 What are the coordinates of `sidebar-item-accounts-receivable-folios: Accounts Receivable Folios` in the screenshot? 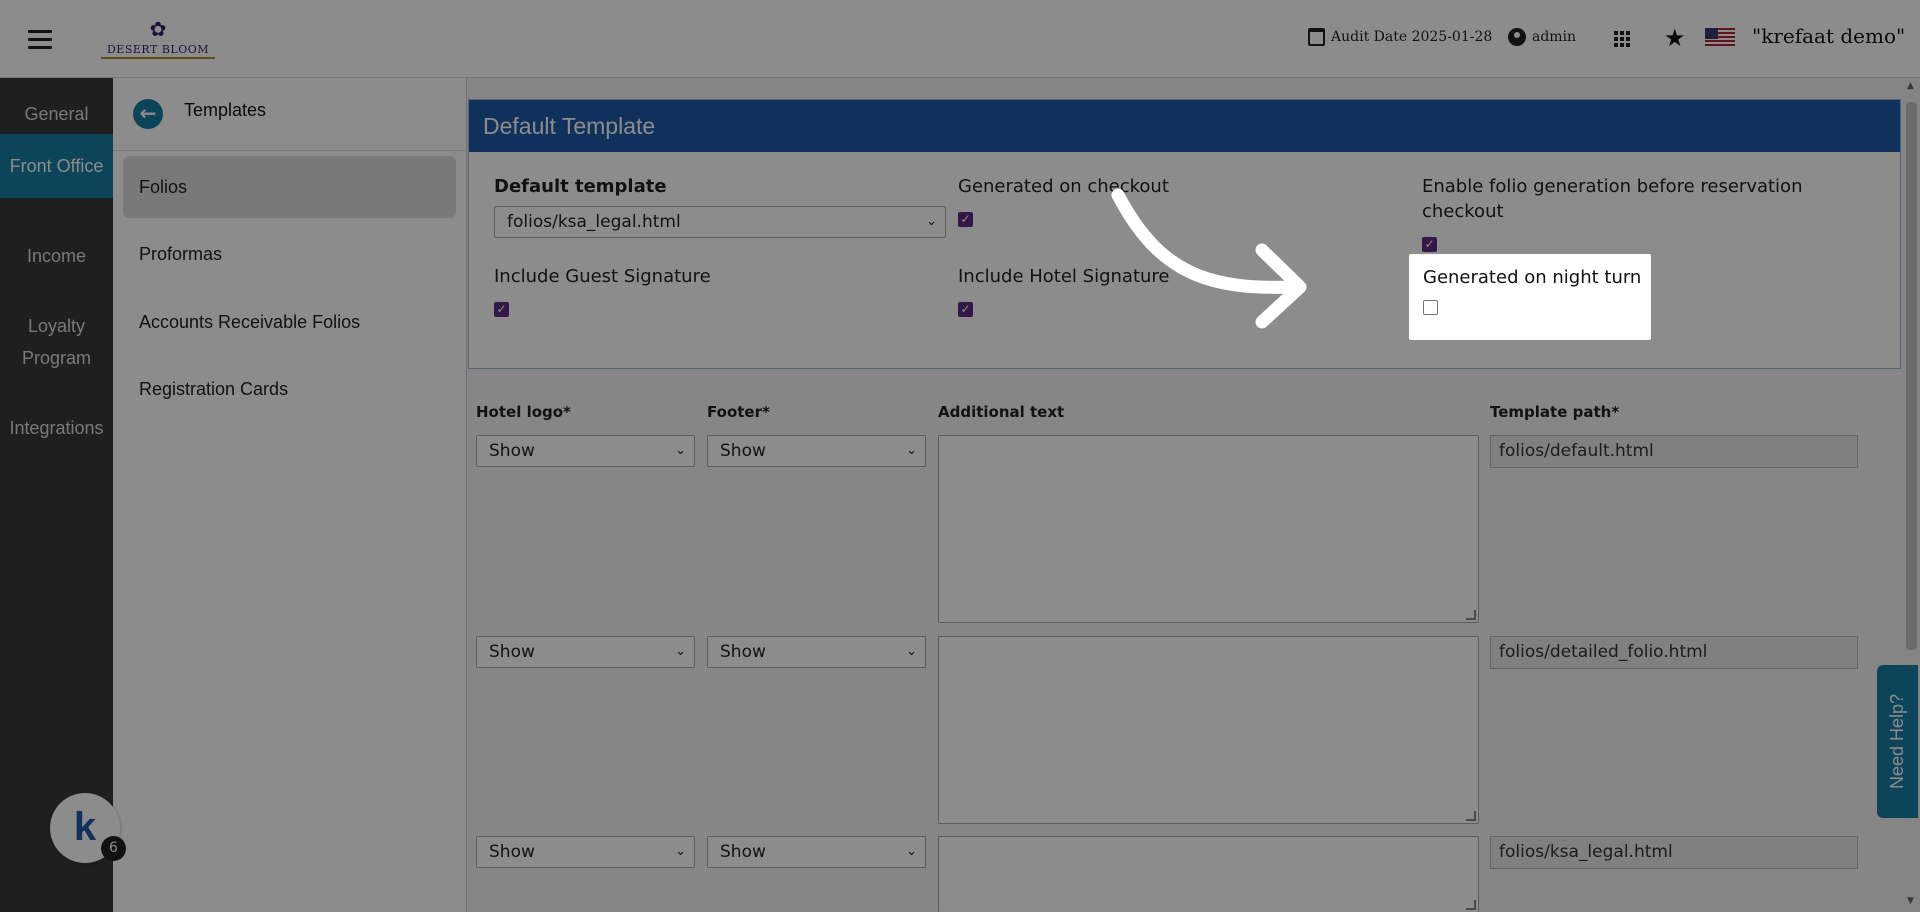 It's located at (289, 322).